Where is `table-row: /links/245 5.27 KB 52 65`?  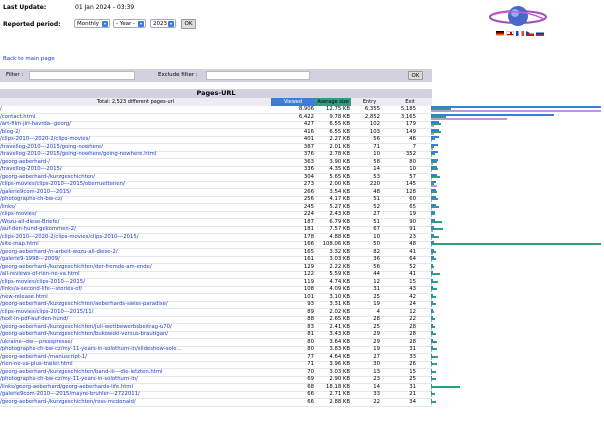 table-row: /links/245 5.27 KB 52 65 is located at coordinates (302, 207).